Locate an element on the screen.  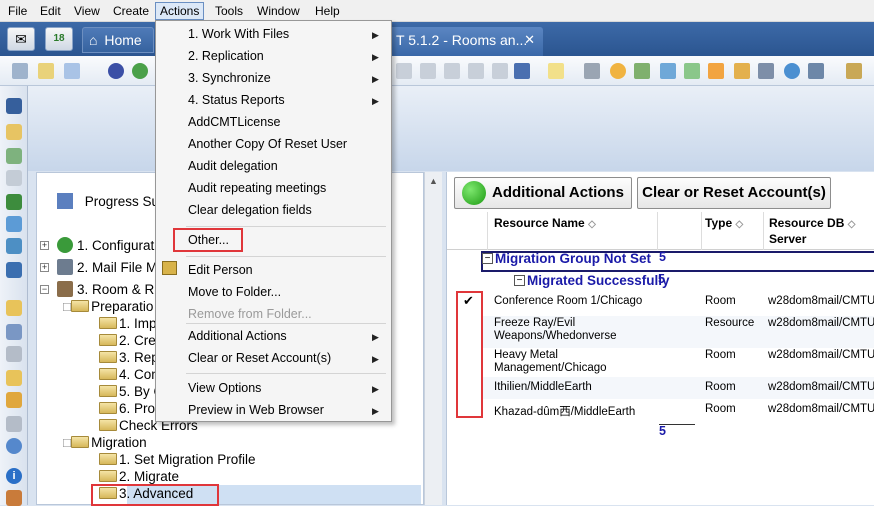
menu-item-another-copy-reset-user: Another Copy Of Reset User is located at coordinates (267, 144).